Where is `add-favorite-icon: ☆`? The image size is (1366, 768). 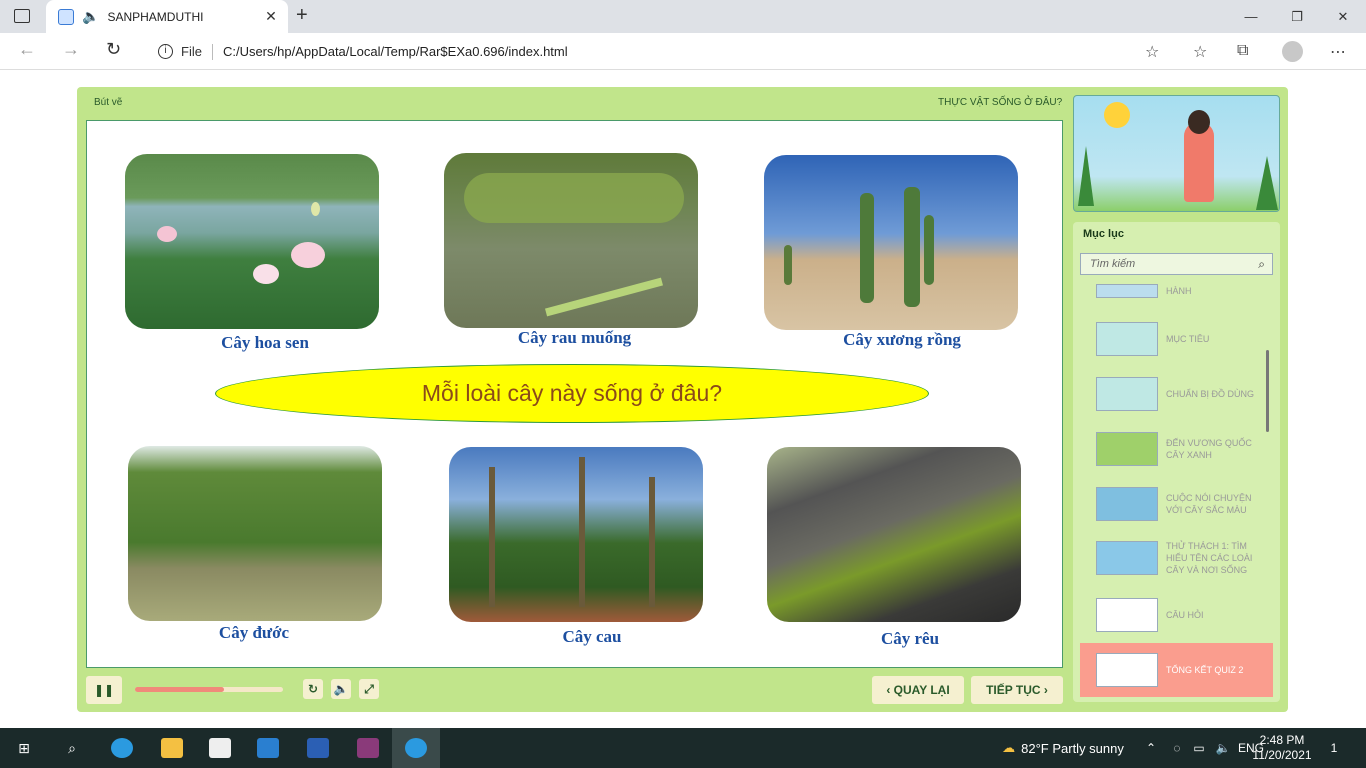 add-favorite-icon: ☆ is located at coordinates (1152, 52).